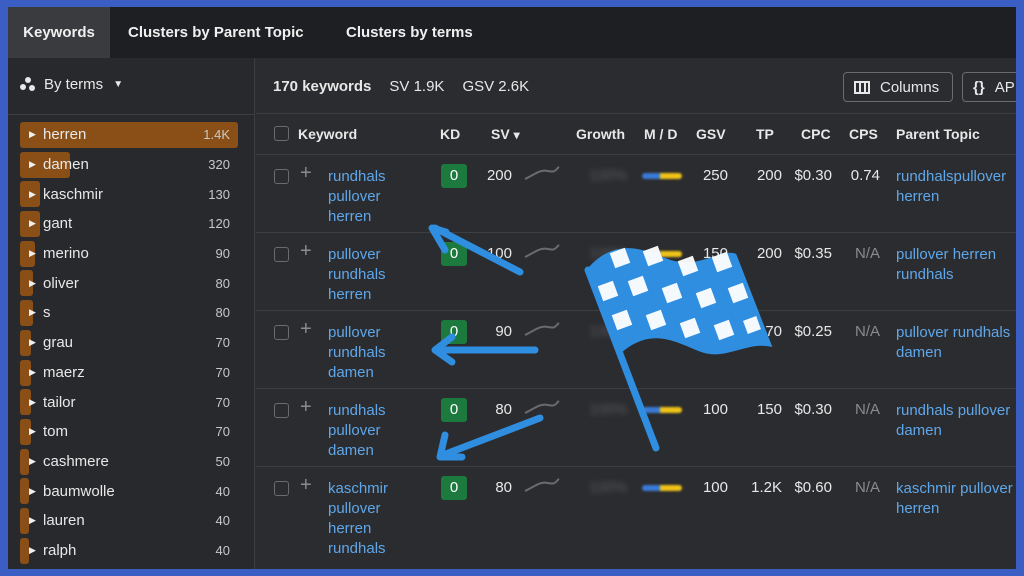 The width and height of the screenshot is (1024, 576). Describe the element at coordinates (129, 343) in the screenshot. I see `term-item: ▶ grau 70` at that location.